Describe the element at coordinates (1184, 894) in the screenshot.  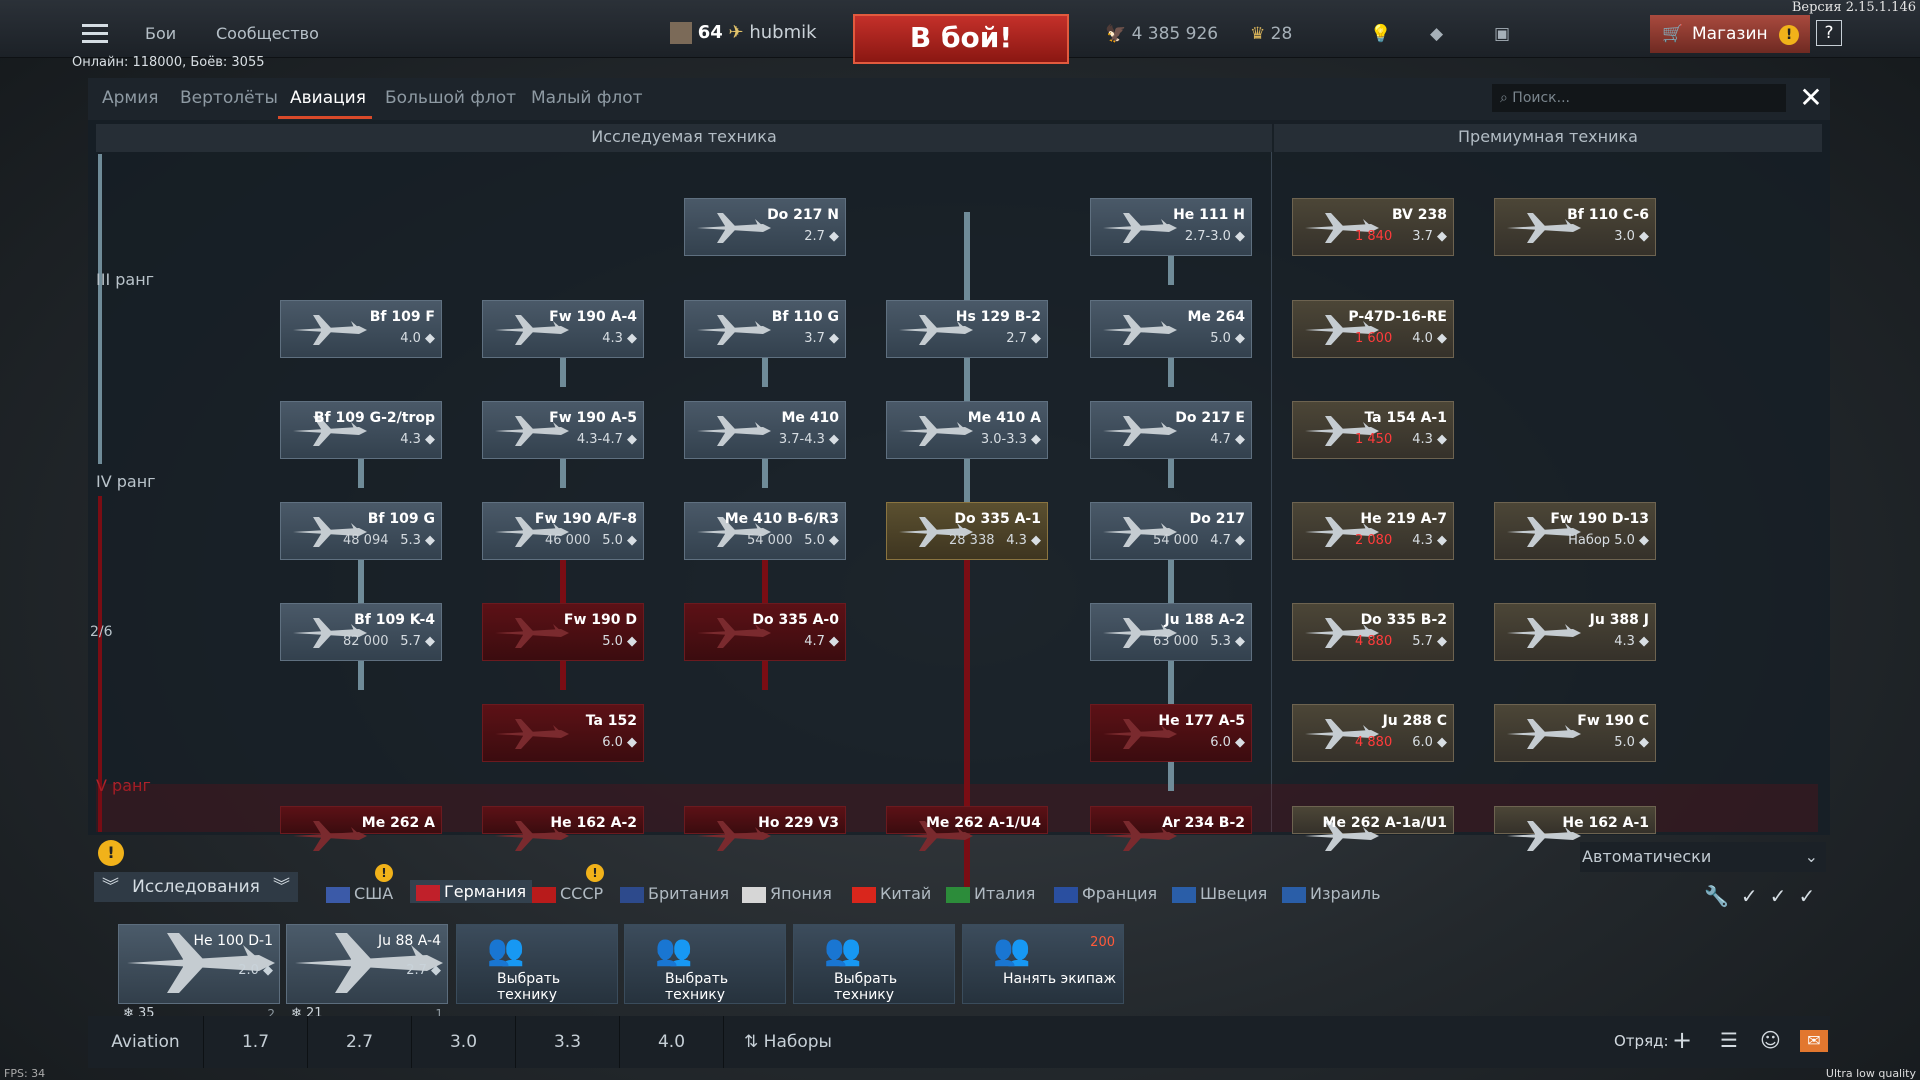
I see `flag-icon` at that location.